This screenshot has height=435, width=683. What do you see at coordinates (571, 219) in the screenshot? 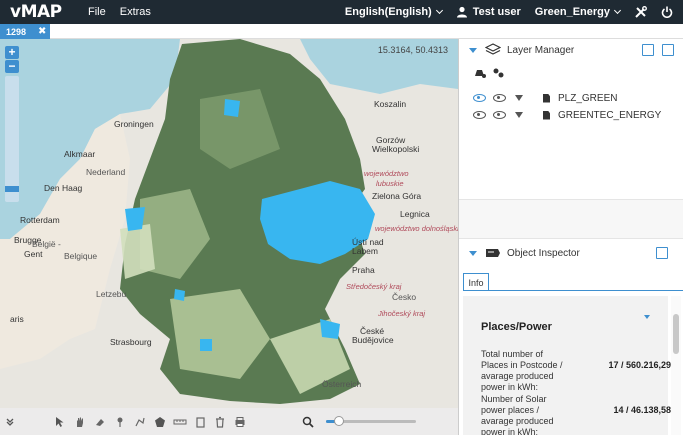
I see `panel-divider` at bounding box center [571, 219].